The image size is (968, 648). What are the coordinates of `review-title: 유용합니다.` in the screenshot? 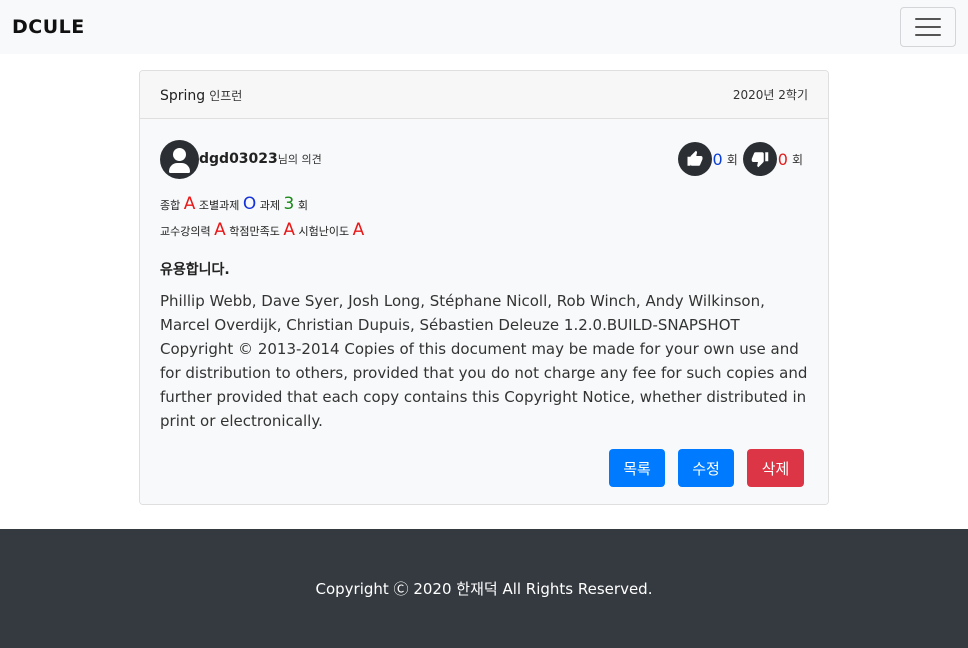 It's located at (195, 270).